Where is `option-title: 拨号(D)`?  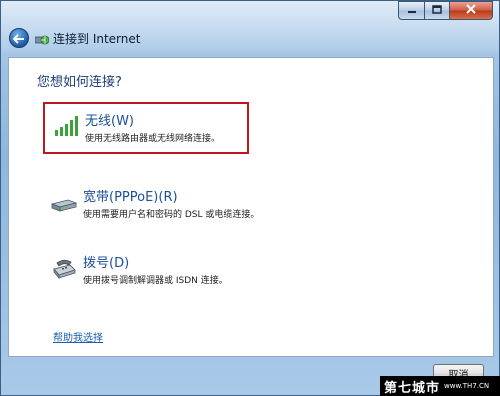
option-title: 拨号(D) is located at coordinates (106, 263).